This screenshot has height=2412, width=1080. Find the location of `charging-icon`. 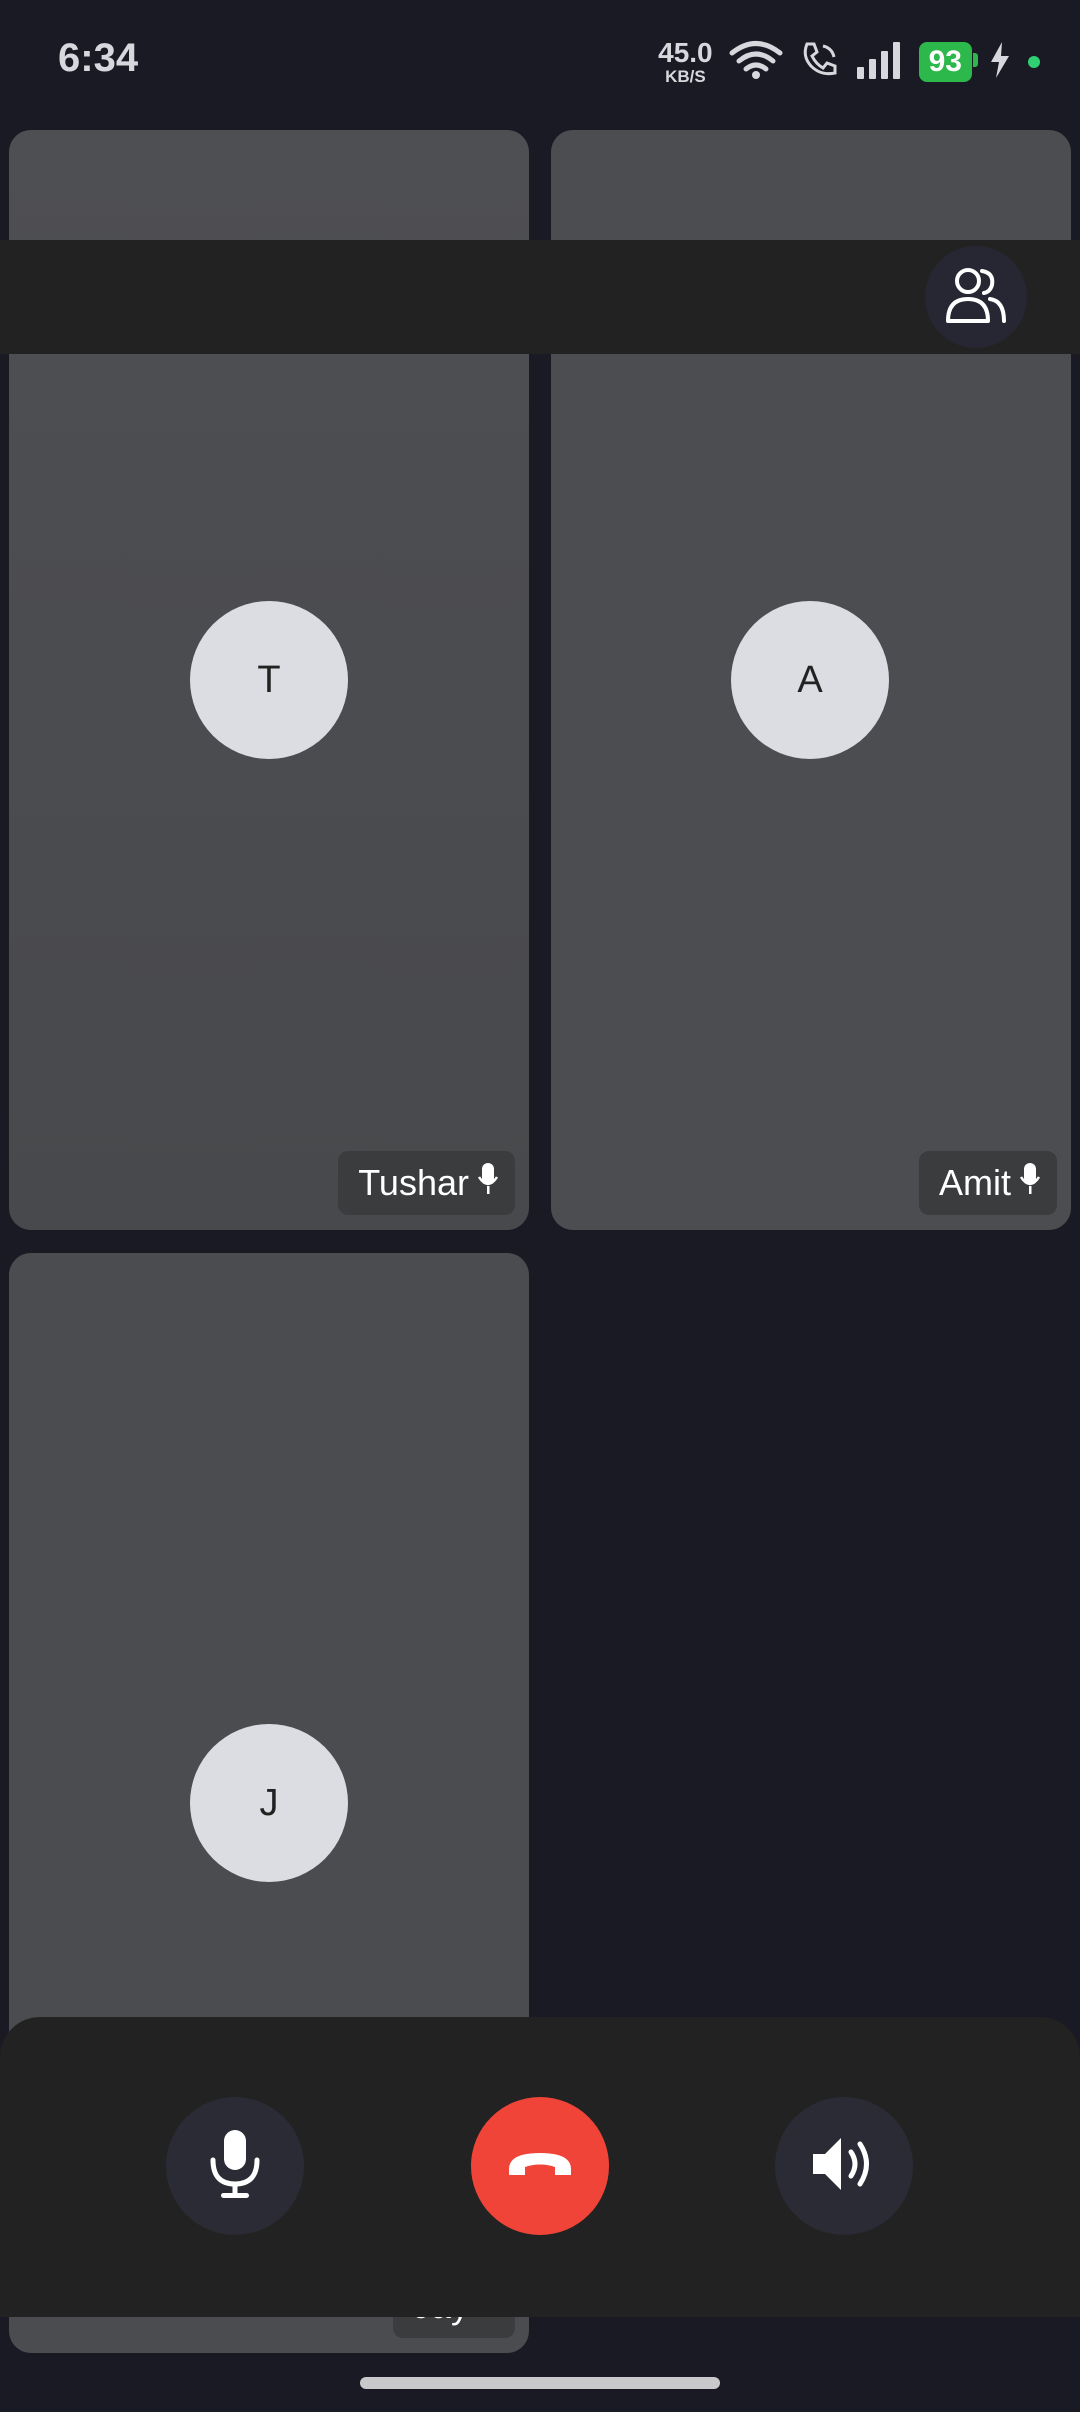

charging-icon is located at coordinates (1000, 62).